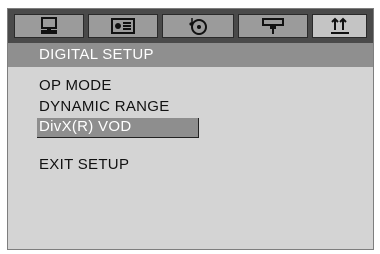 The image size is (380, 254). I want to click on arrows-adjust-icon, so click(340, 26).